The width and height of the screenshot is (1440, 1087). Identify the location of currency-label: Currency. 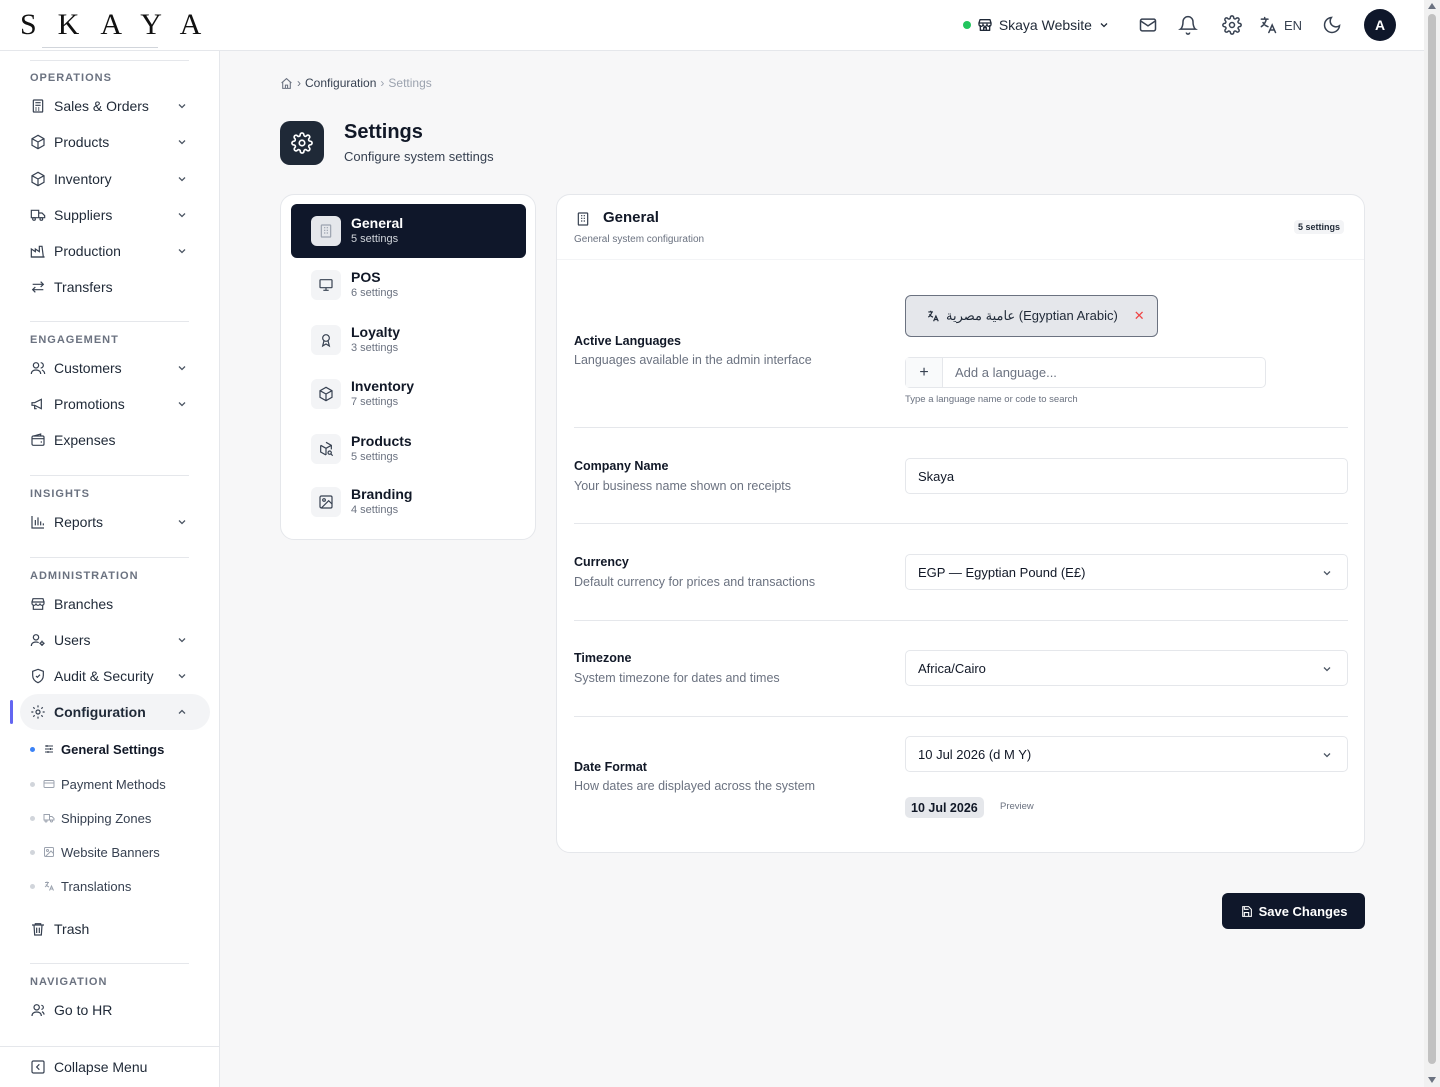
(601, 562).